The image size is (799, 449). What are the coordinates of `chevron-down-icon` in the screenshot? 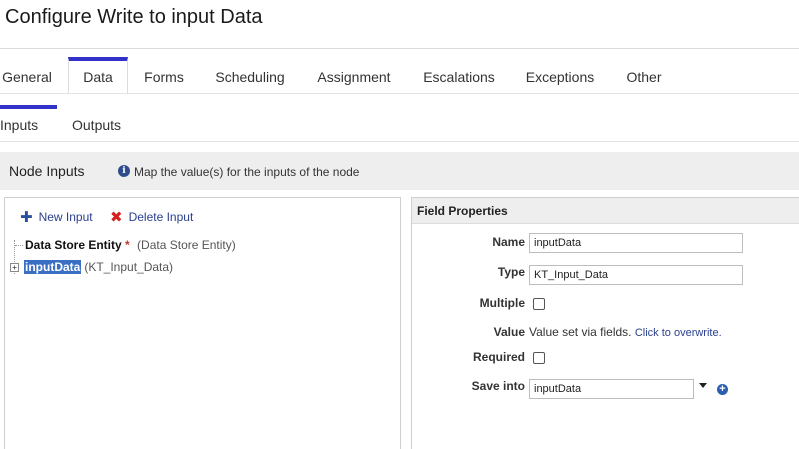 It's located at (703, 385).